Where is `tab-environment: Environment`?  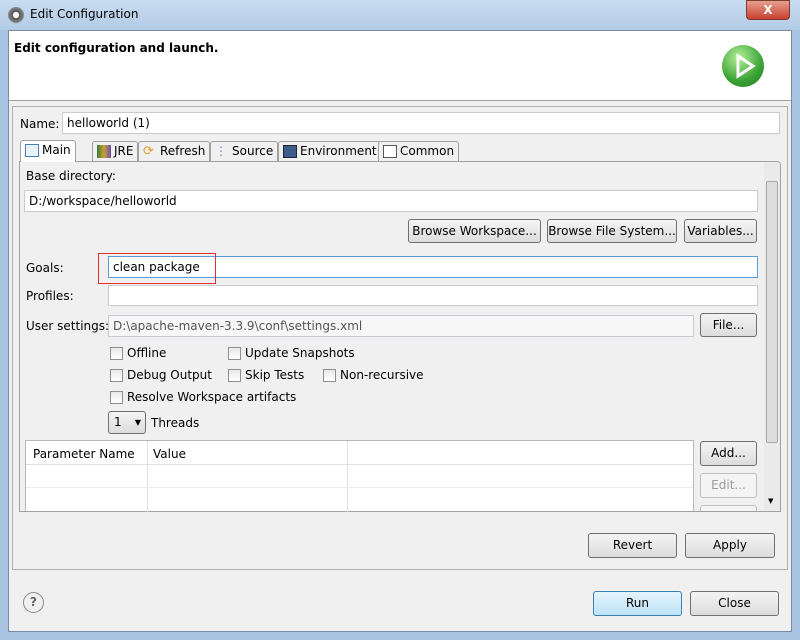 tab-environment: Environment is located at coordinates (330, 151).